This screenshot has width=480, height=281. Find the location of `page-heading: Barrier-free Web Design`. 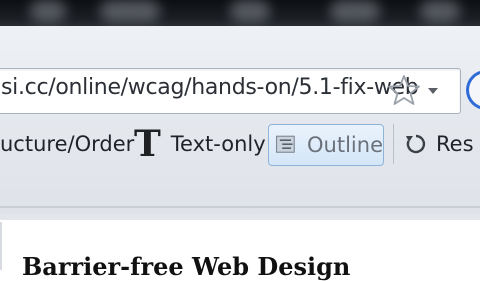

page-heading: Barrier-free Web Design is located at coordinates (186, 266).